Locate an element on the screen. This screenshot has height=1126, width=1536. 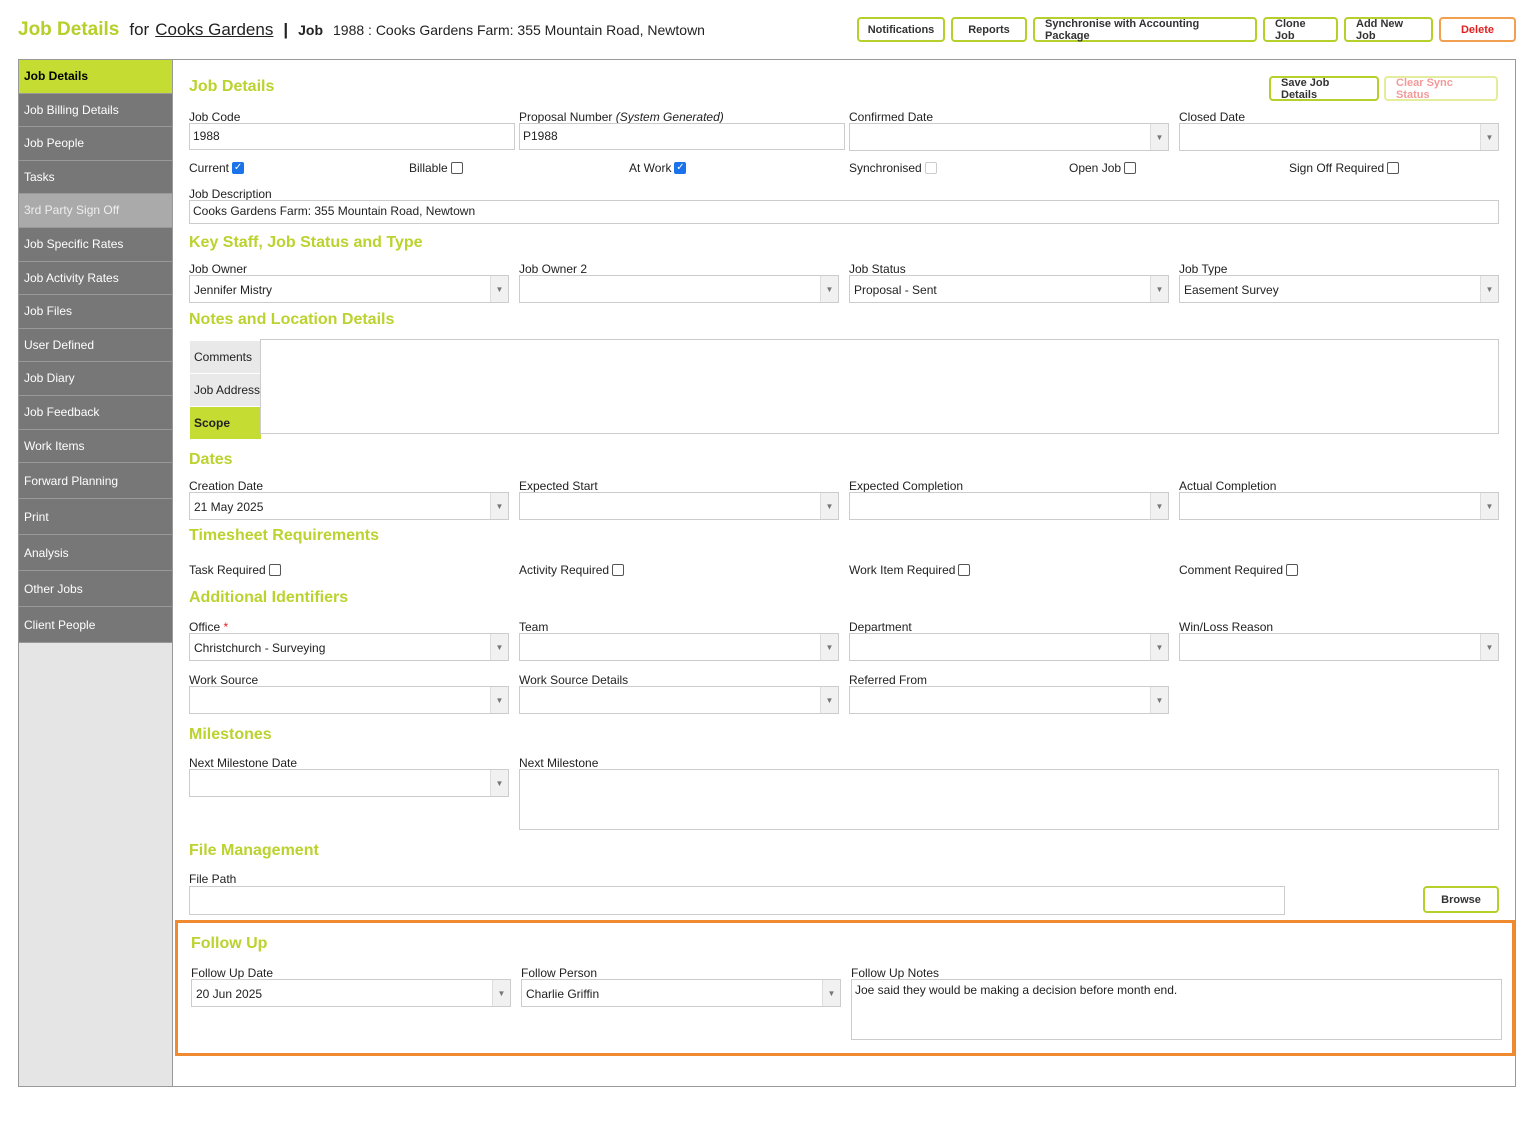
job-owner-value: Jennifer Mistry is located at coordinates (233, 290).